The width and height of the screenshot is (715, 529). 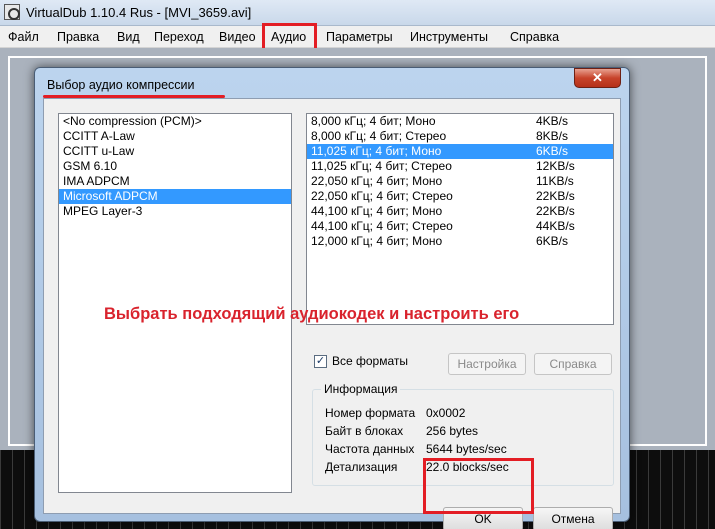 I want to click on attribute-list-item: 11,025 кГц; 4 бит; Моно 6KB/s, so click(x=460, y=151).